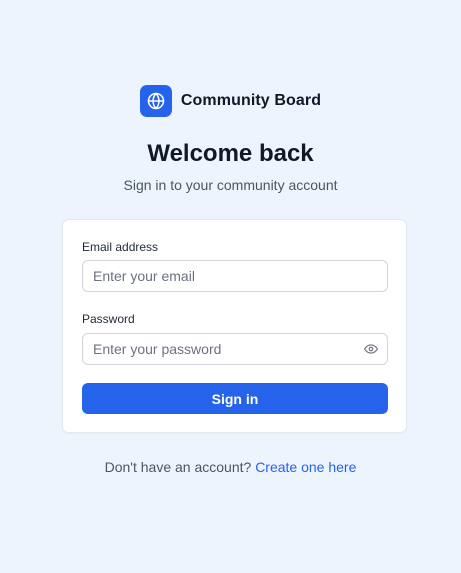 This screenshot has height=573, width=461. I want to click on email-label: Email address, so click(120, 247).